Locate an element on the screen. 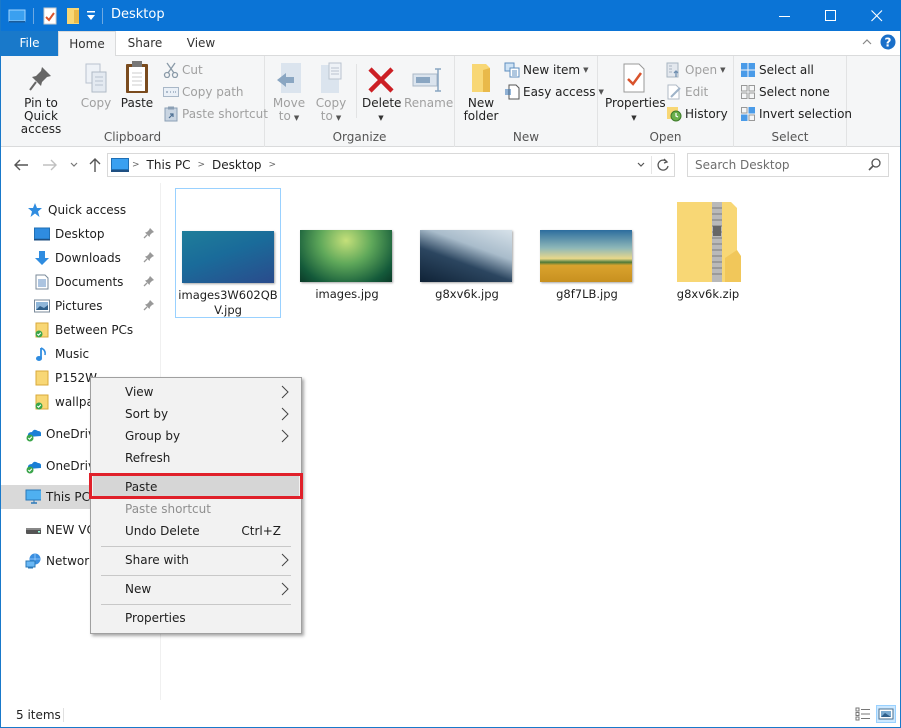  context-menu-undo-delete: Undo Delete Ctrl+Z is located at coordinates (196, 531).